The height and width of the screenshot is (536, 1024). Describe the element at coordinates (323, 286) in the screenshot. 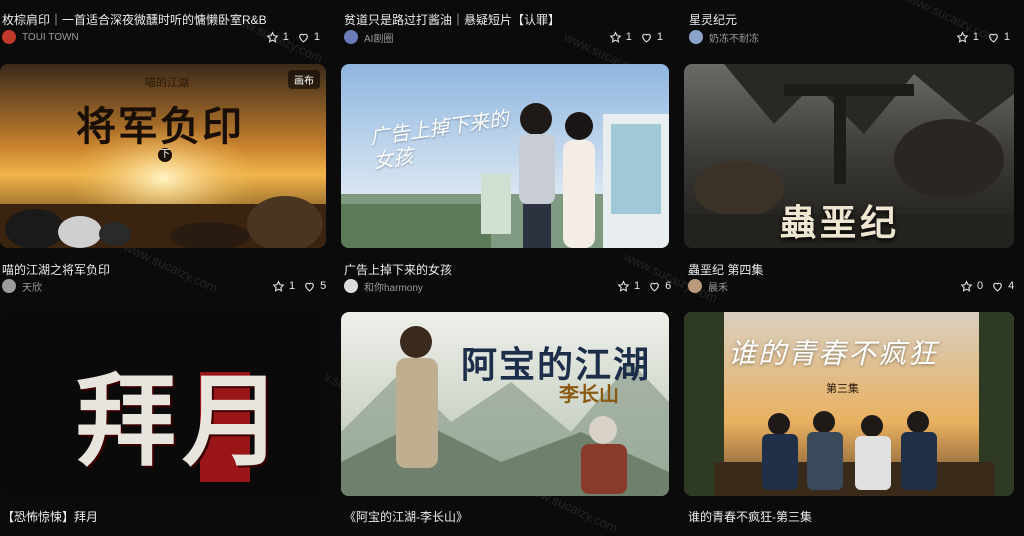

I see `like-count: 5` at that location.